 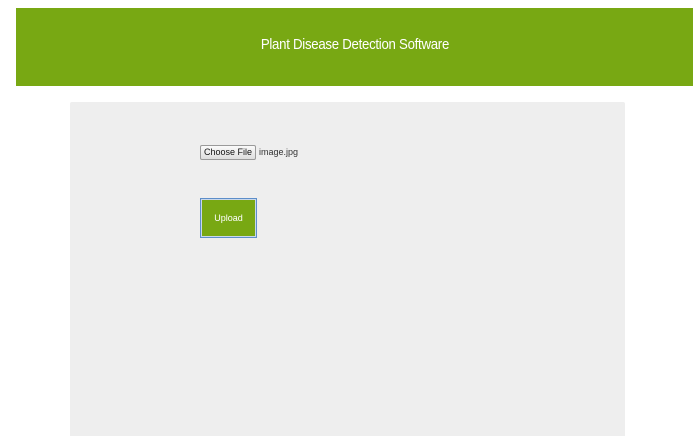 What do you see at coordinates (354, 44) in the screenshot?
I see `app-title: Plant Disease Detection Software` at bounding box center [354, 44].